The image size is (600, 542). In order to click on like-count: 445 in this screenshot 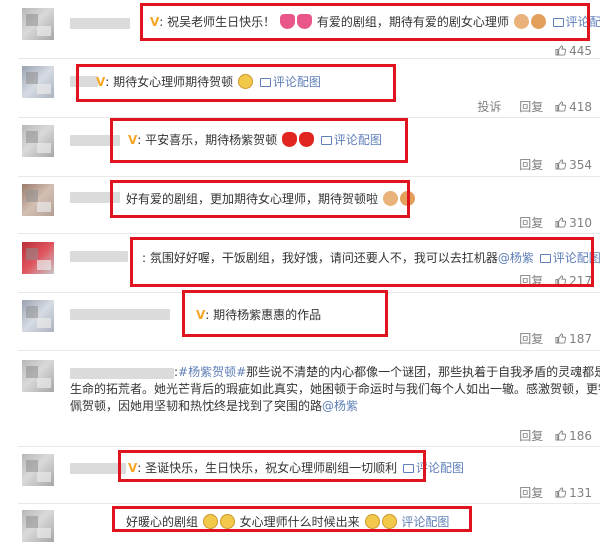, I will do `click(580, 51)`.